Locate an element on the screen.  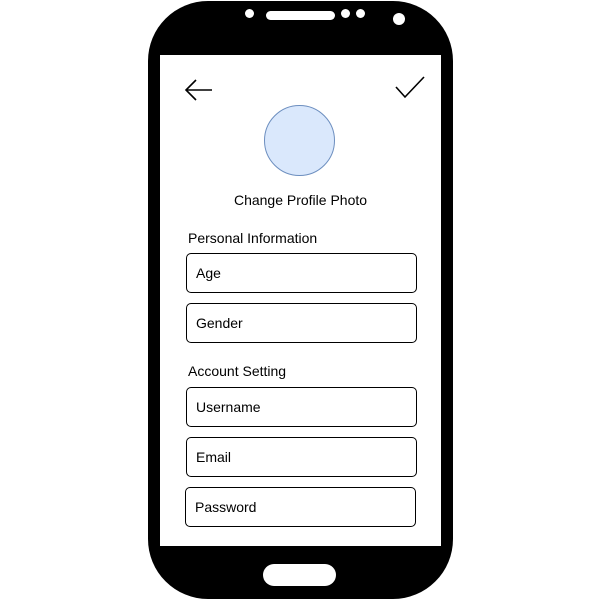
front-camera-icon is located at coordinates (249, 13).